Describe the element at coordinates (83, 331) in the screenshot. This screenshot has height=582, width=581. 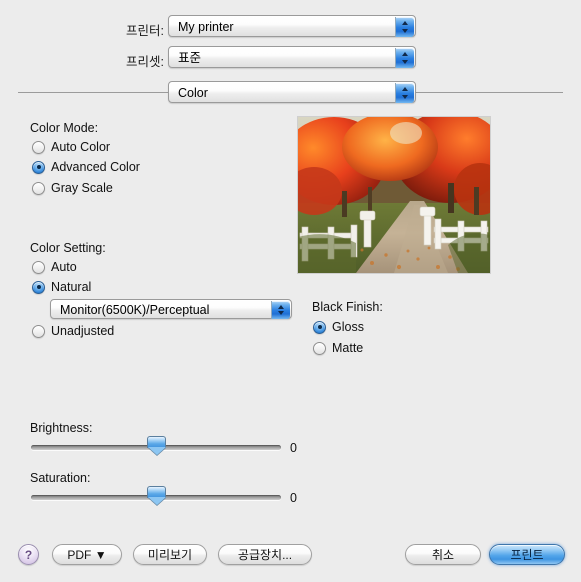
I see `radio-label: Unadjusted` at that location.